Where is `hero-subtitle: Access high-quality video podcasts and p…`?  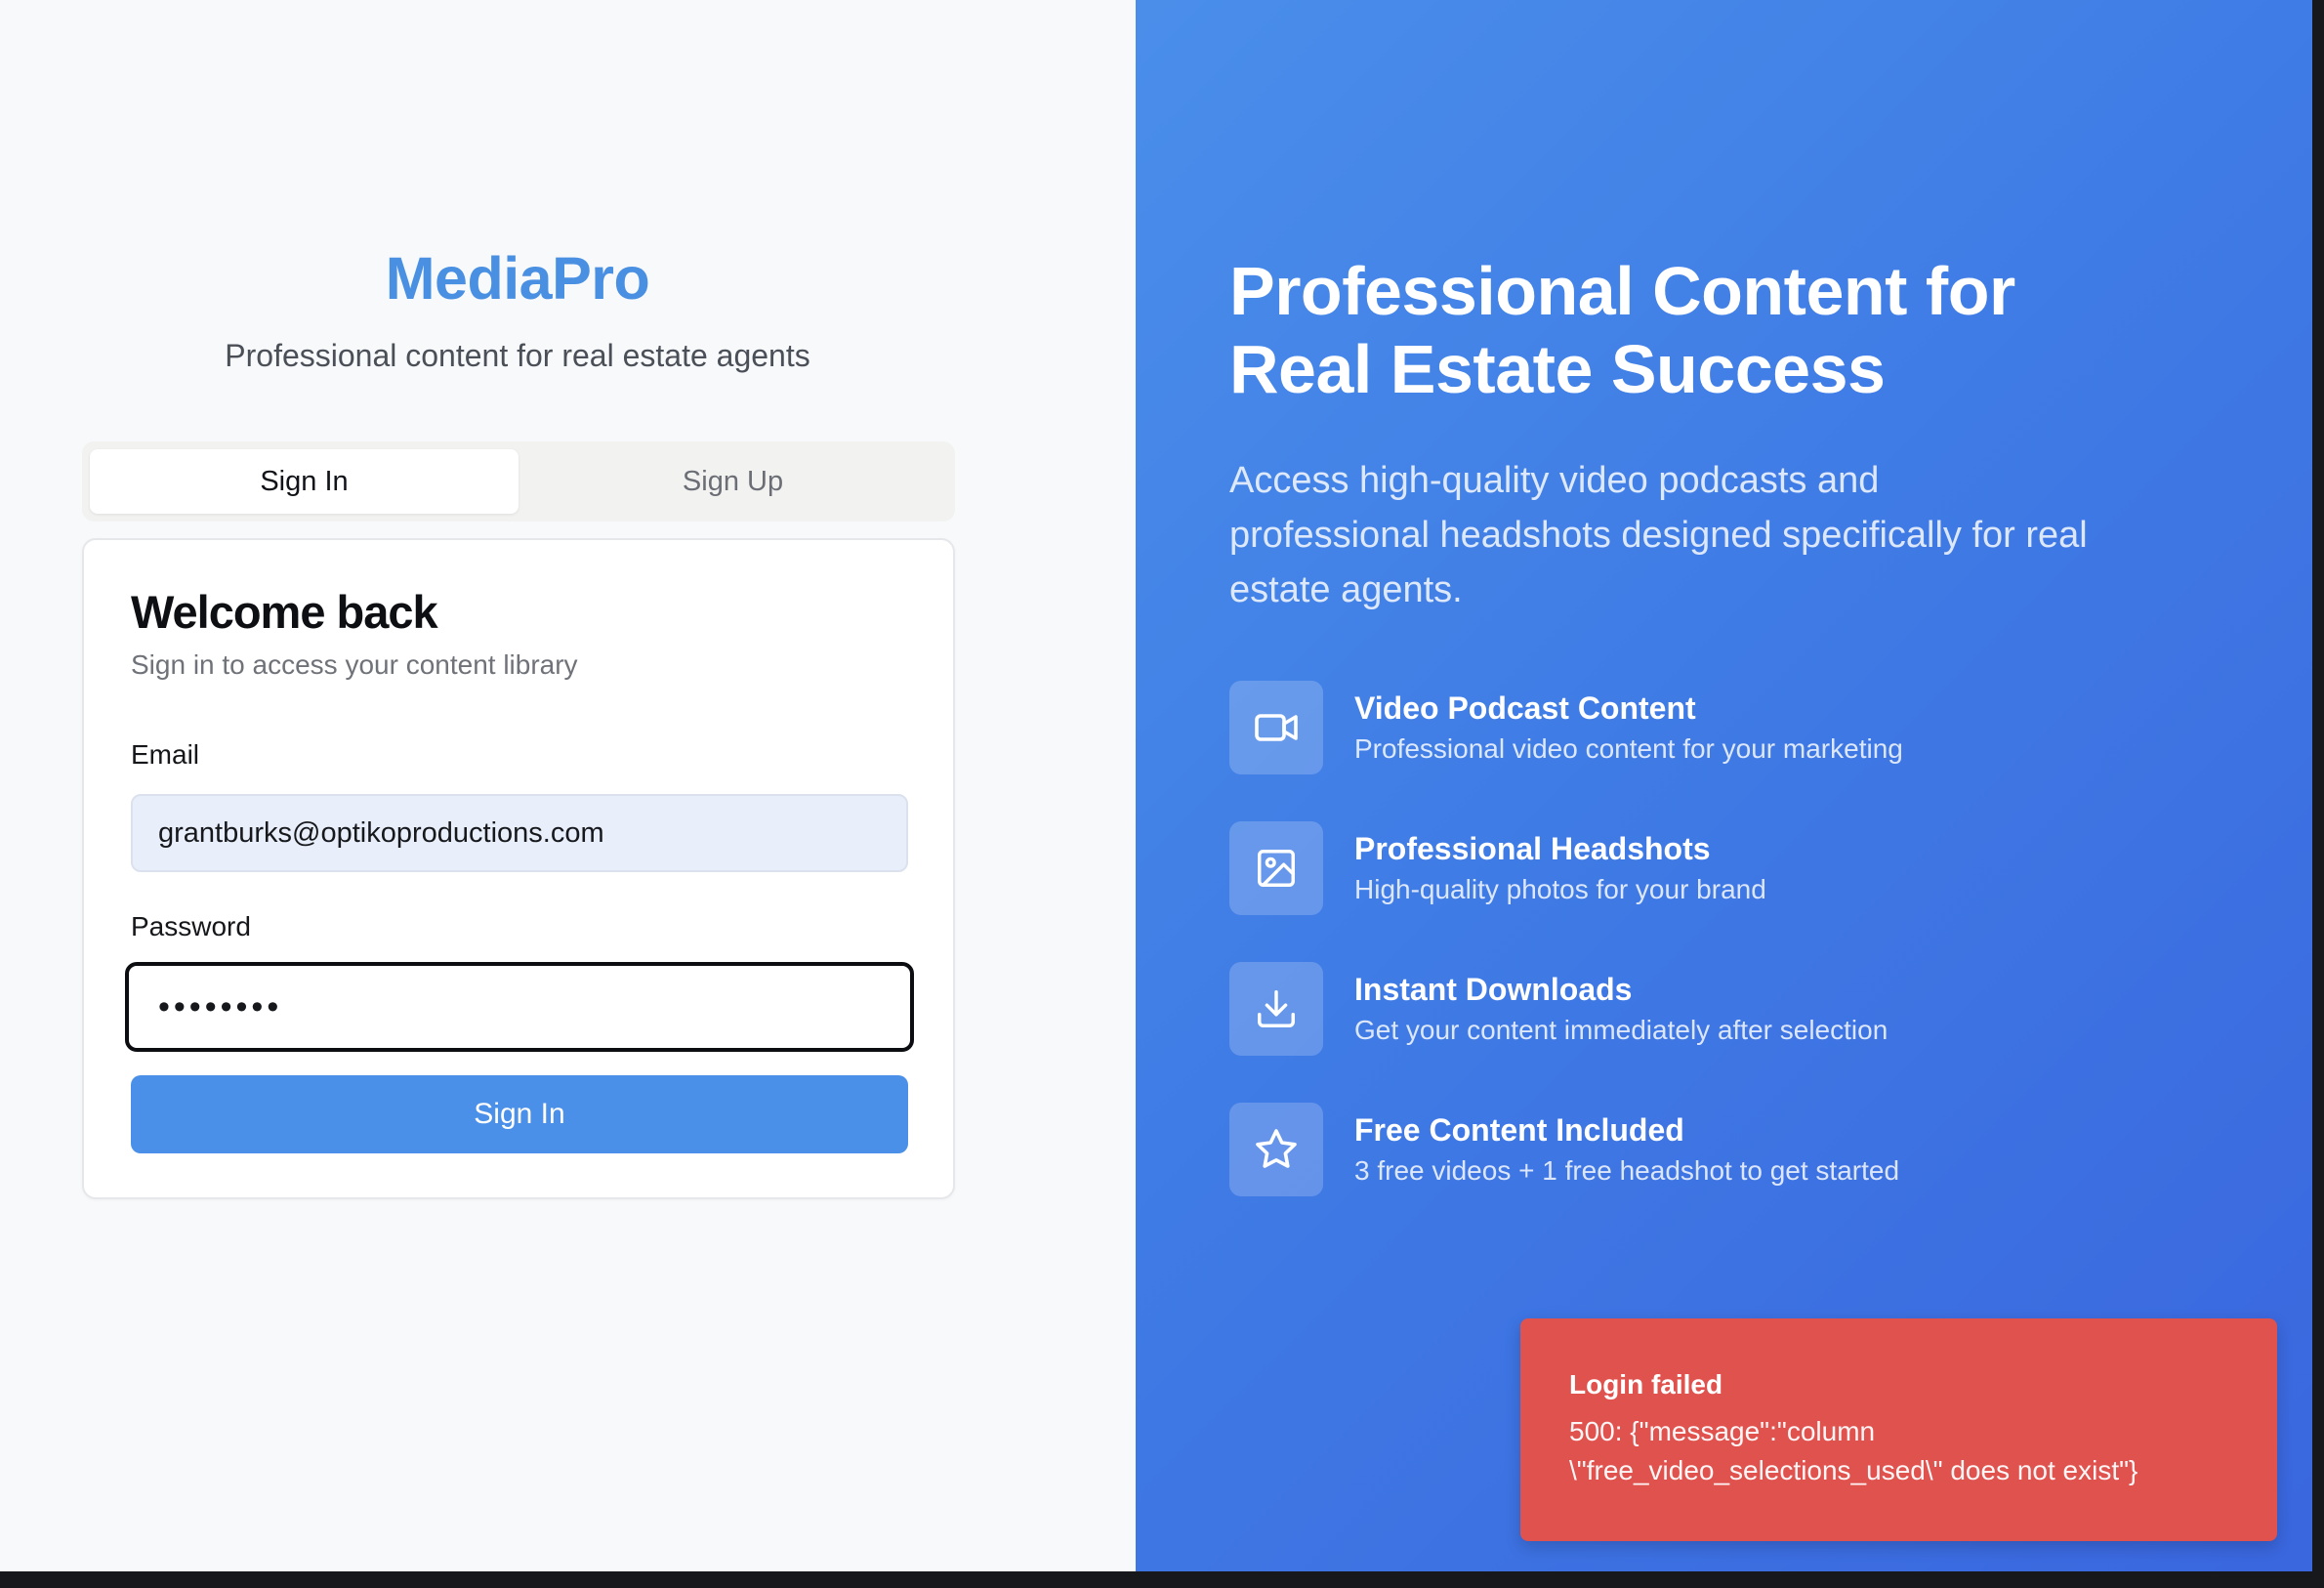 hero-subtitle: Access high-quality video podcasts and p… is located at coordinates (1659, 535).